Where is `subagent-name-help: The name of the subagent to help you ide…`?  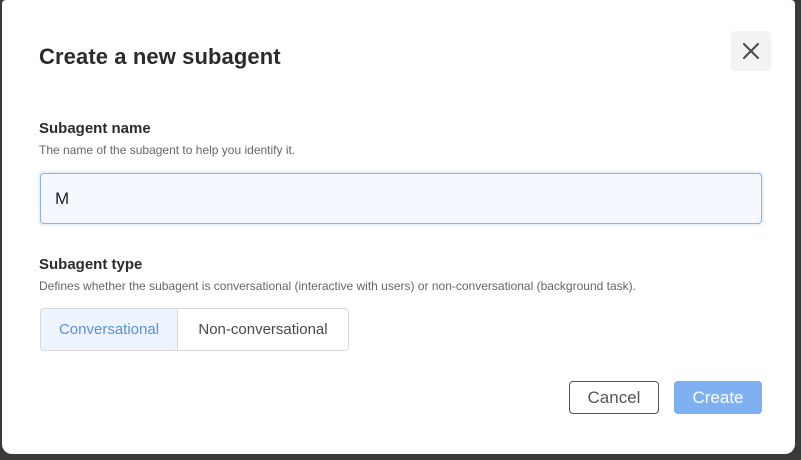 subagent-name-help: The name of the subagent to help you ide… is located at coordinates (167, 150).